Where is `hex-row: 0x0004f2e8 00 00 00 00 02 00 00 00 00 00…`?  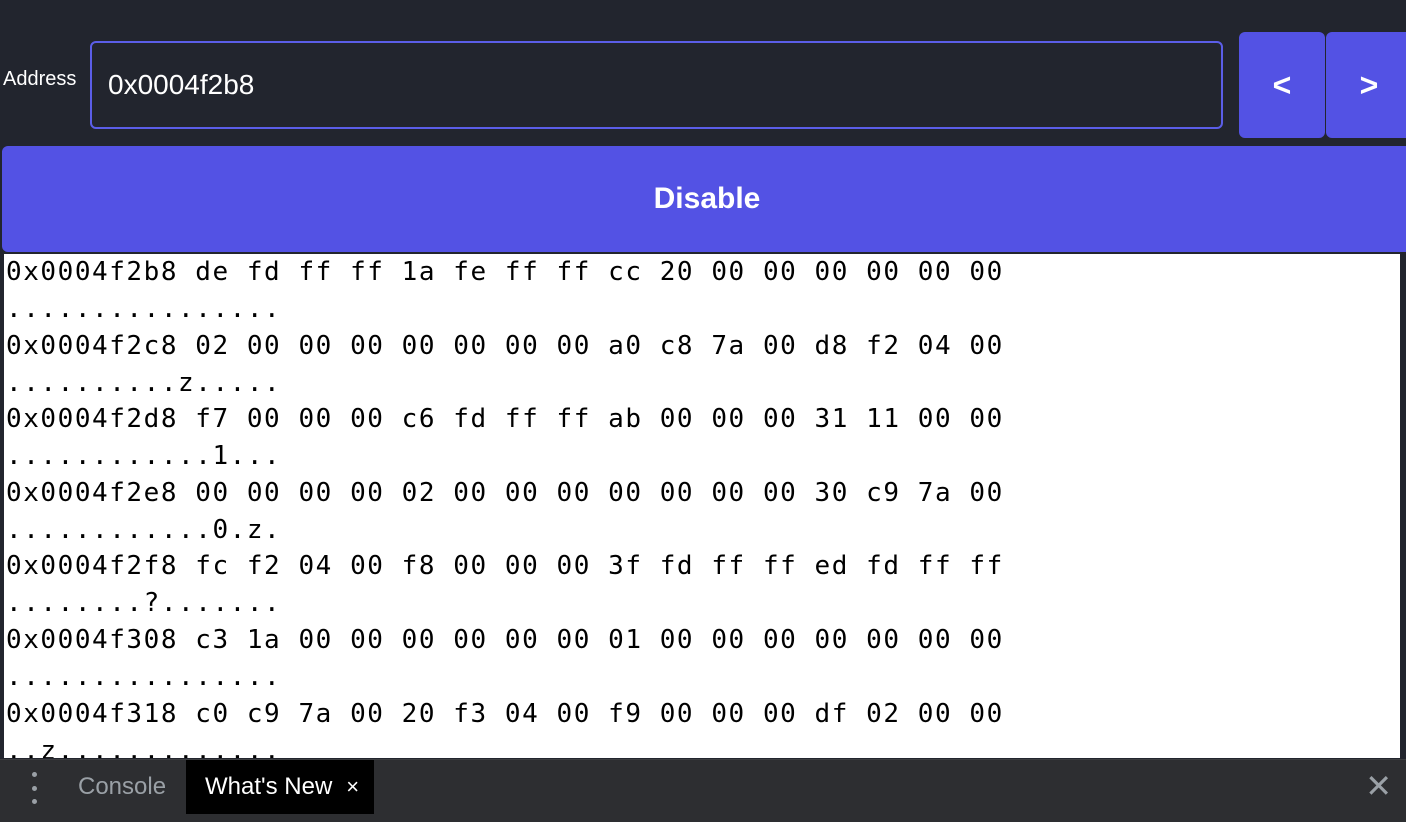 hex-row: 0x0004f2e8 00 00 00 00 02 00 00 00 00 00… is located at coordinates (702, 512).